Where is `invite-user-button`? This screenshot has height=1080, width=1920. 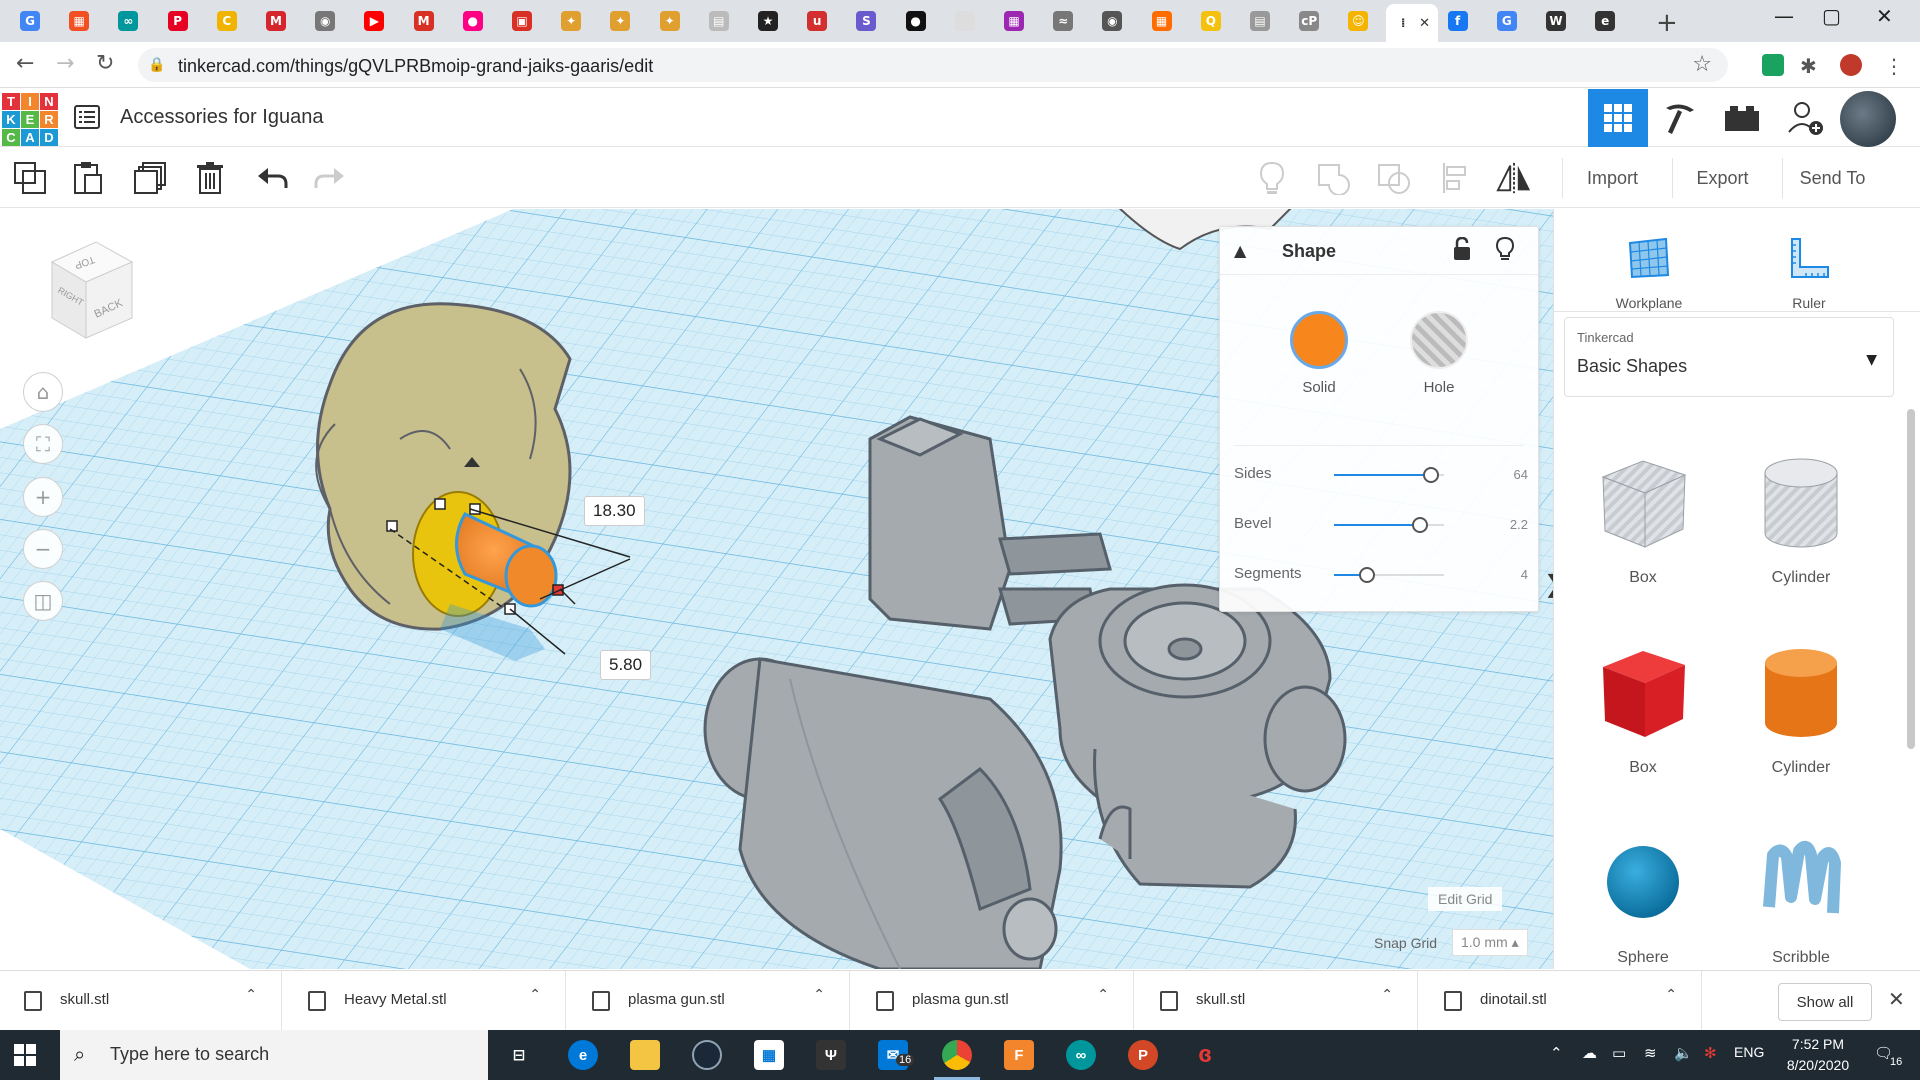
invite-user-button is located at coordinates (1806, 118).